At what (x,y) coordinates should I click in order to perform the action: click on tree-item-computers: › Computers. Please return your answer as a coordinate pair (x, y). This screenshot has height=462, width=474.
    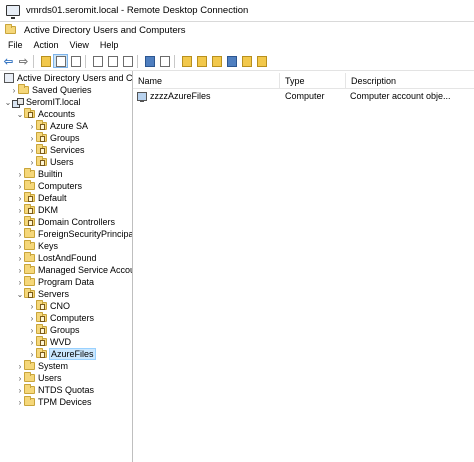
    Looking at the image, I should click on (49, 186).